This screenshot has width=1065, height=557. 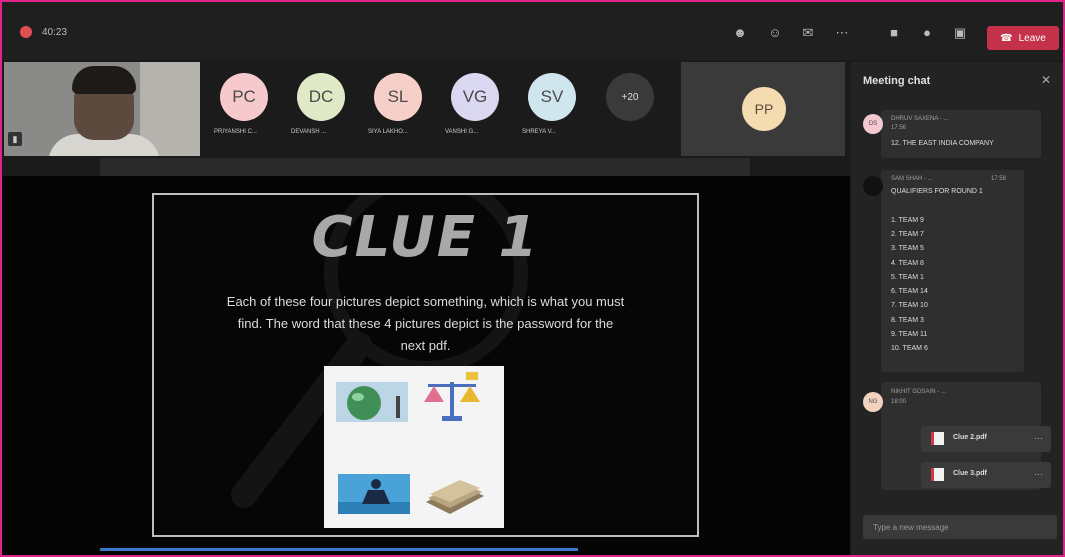 I want to click on overflow-count: +20, so click(x=630, y=97).